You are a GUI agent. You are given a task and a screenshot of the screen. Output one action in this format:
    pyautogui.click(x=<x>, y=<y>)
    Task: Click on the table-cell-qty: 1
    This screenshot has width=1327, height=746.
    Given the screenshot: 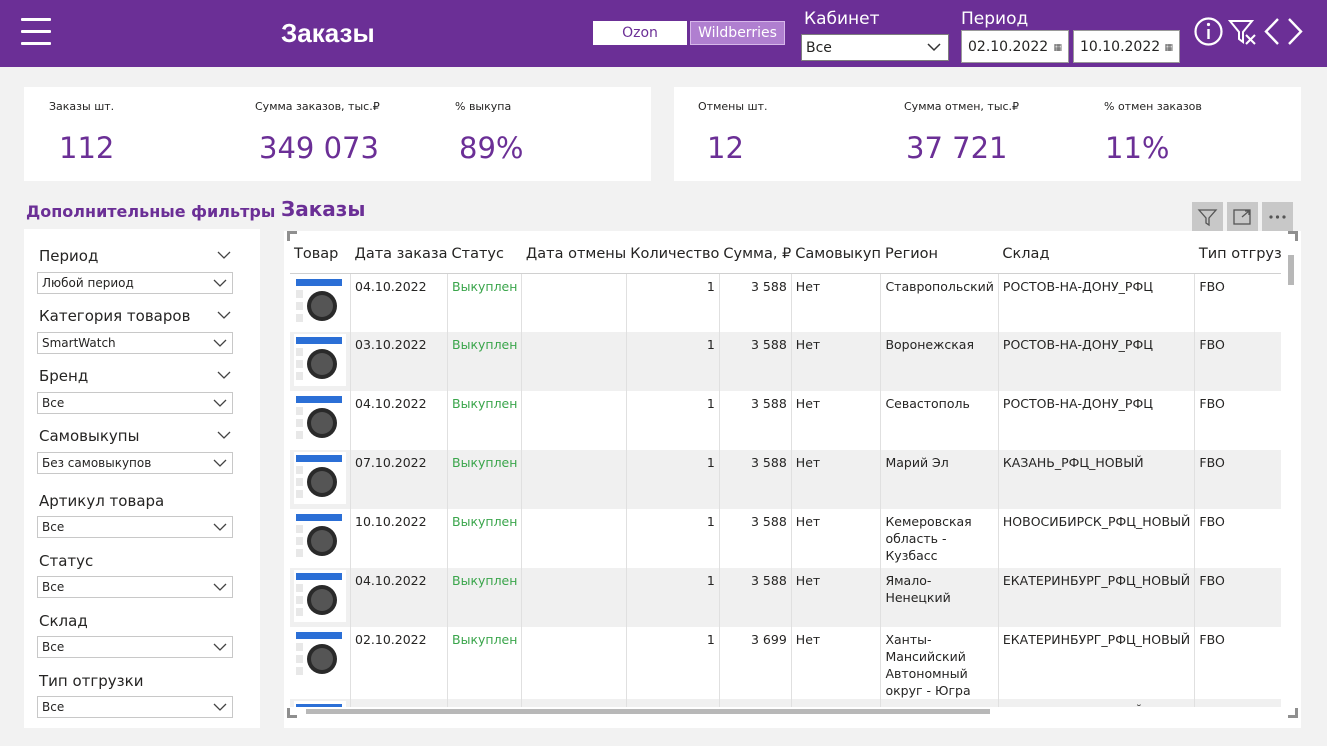 What is the action you would take?
    pyautogui.click(x=673, y=703)
    